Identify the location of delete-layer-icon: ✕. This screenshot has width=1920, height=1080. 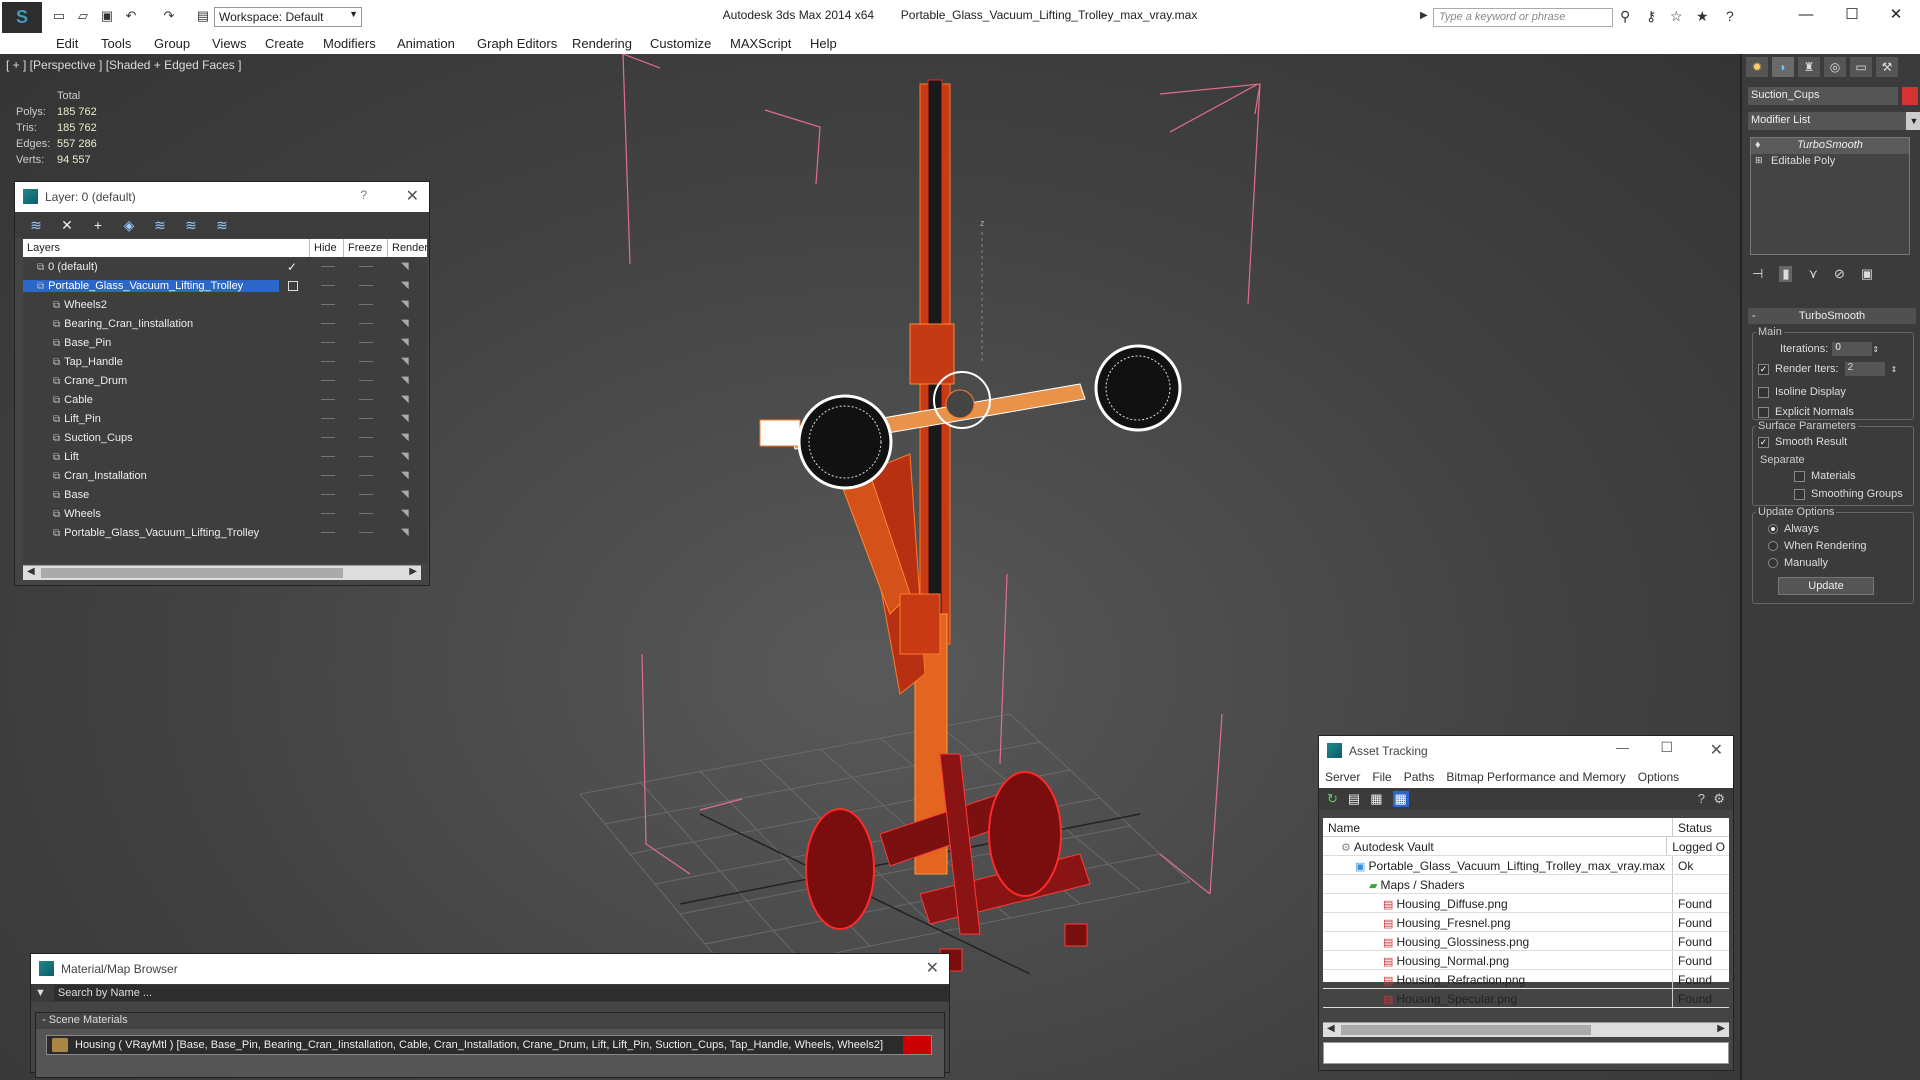
(67, 225).